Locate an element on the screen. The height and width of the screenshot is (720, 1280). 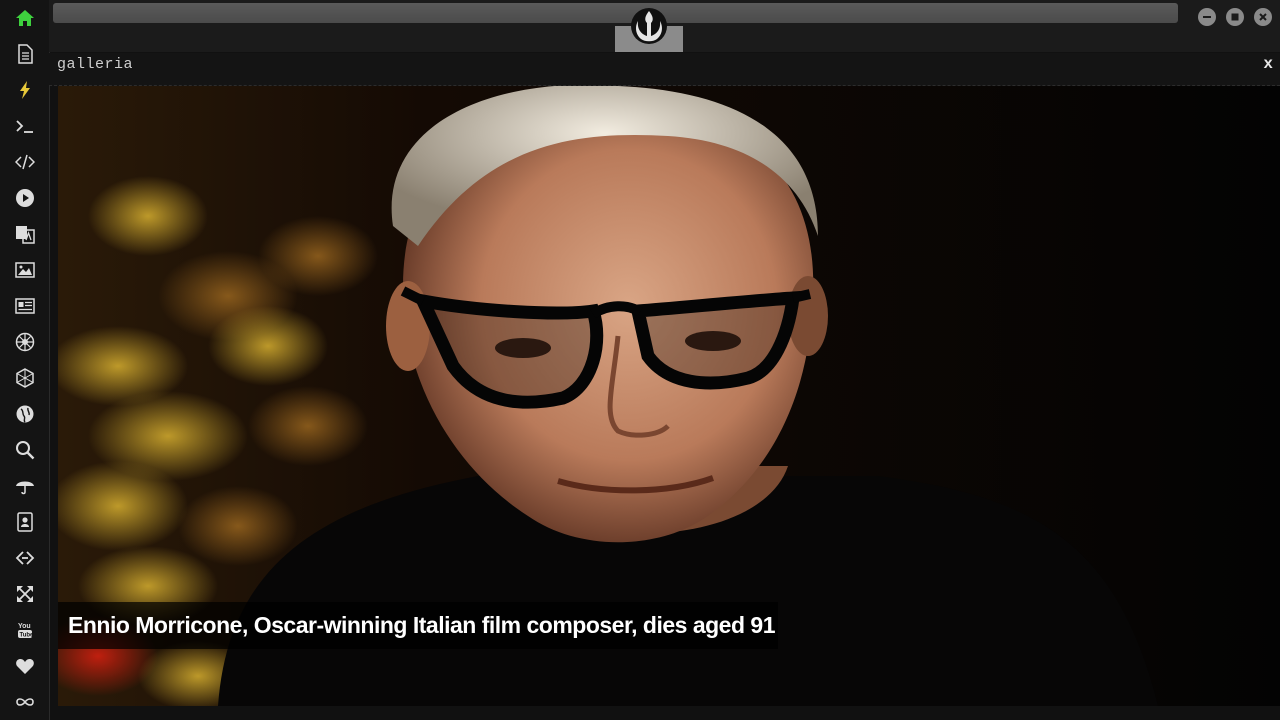
minimize-button is located at coordinates (1207, 17).